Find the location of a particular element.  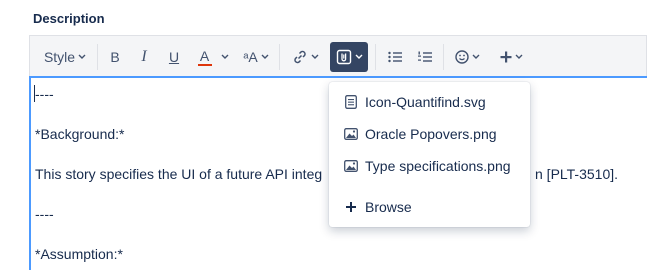

numbered-list-icon is located at coordinates (425, 56).